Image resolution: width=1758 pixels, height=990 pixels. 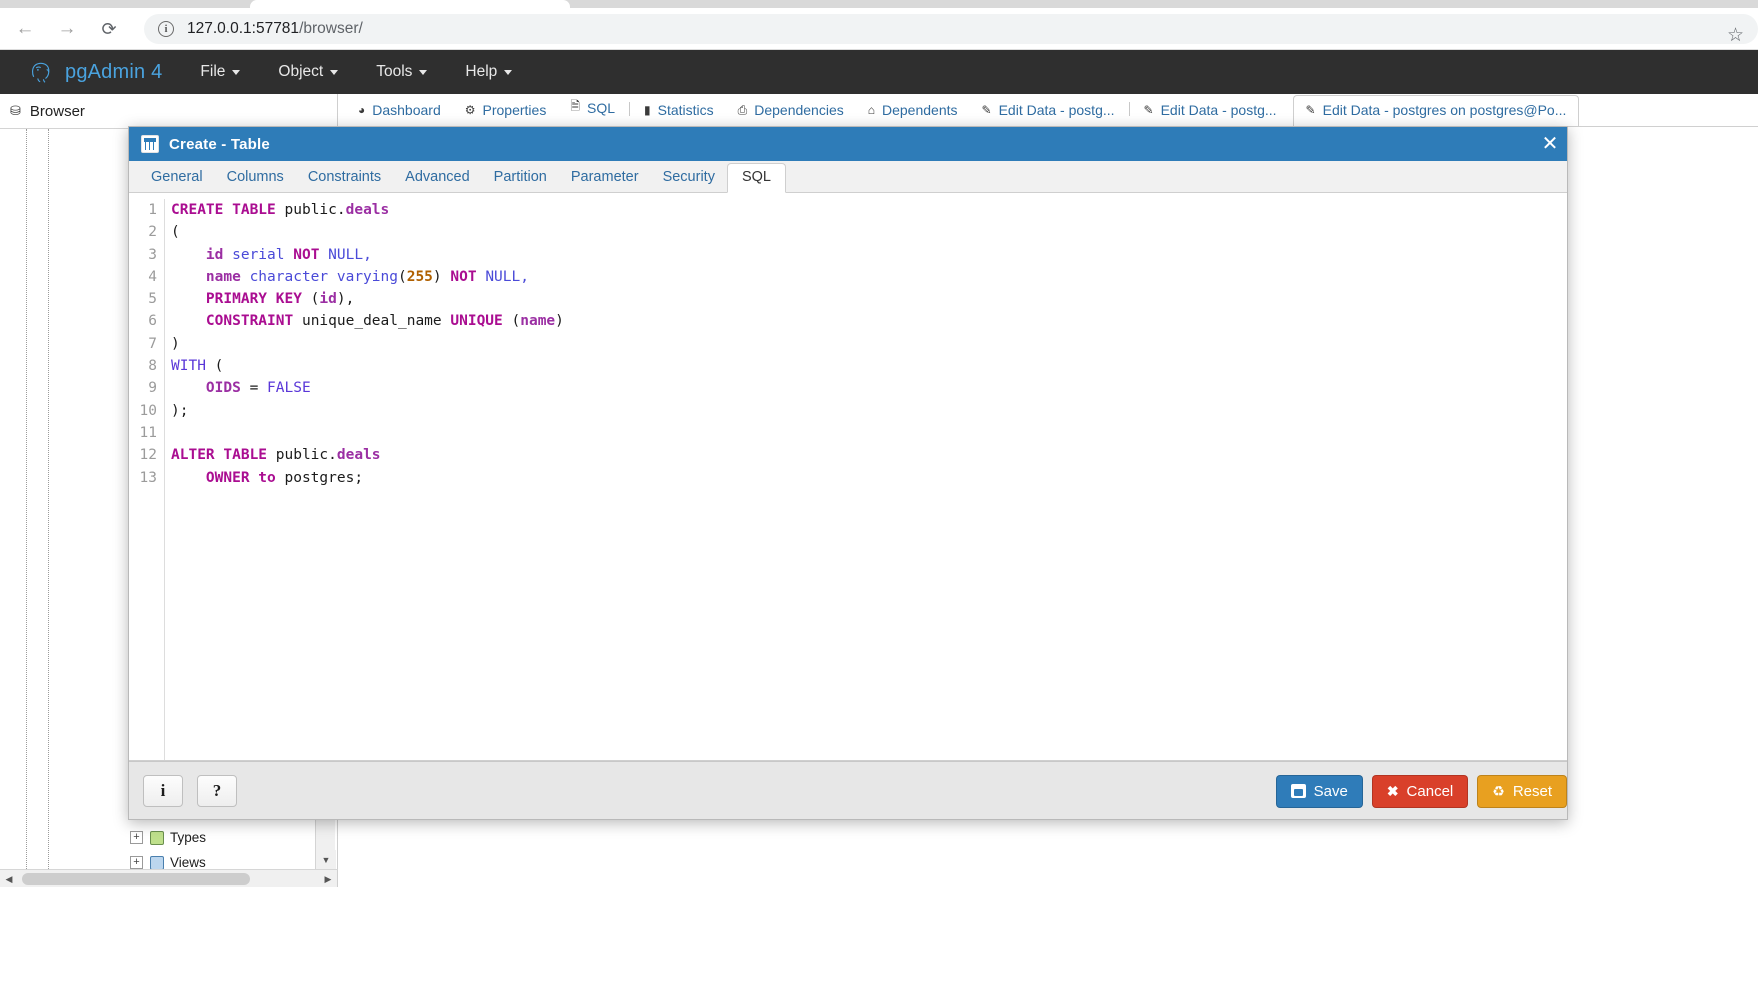 I want to click on arrow-right-icon: →, so click(x=67, y=29).